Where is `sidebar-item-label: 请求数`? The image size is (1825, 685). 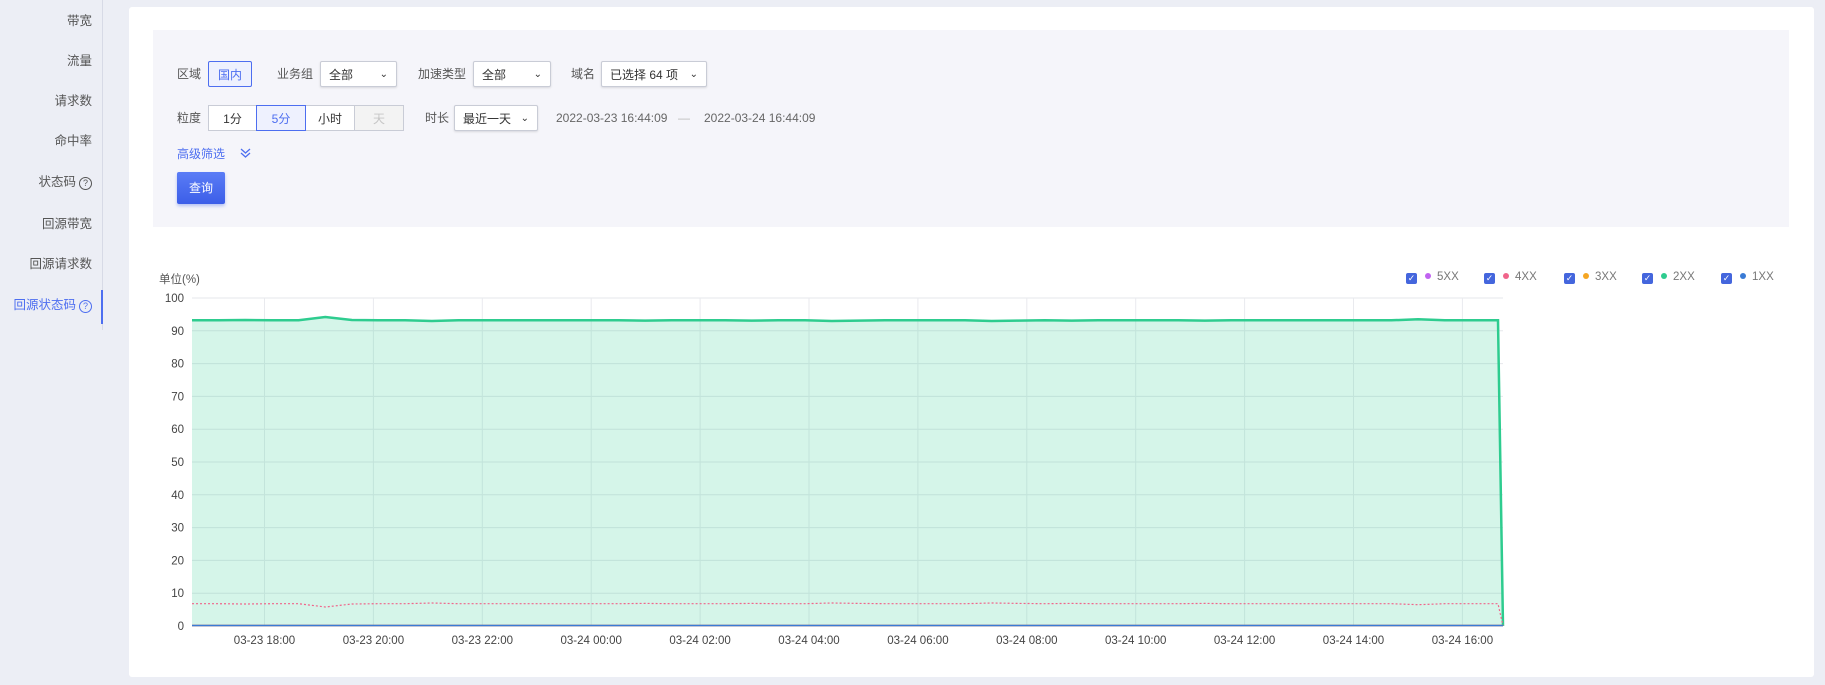
sidebar-item-label: 请求数 is located at coordinates (73, 101).